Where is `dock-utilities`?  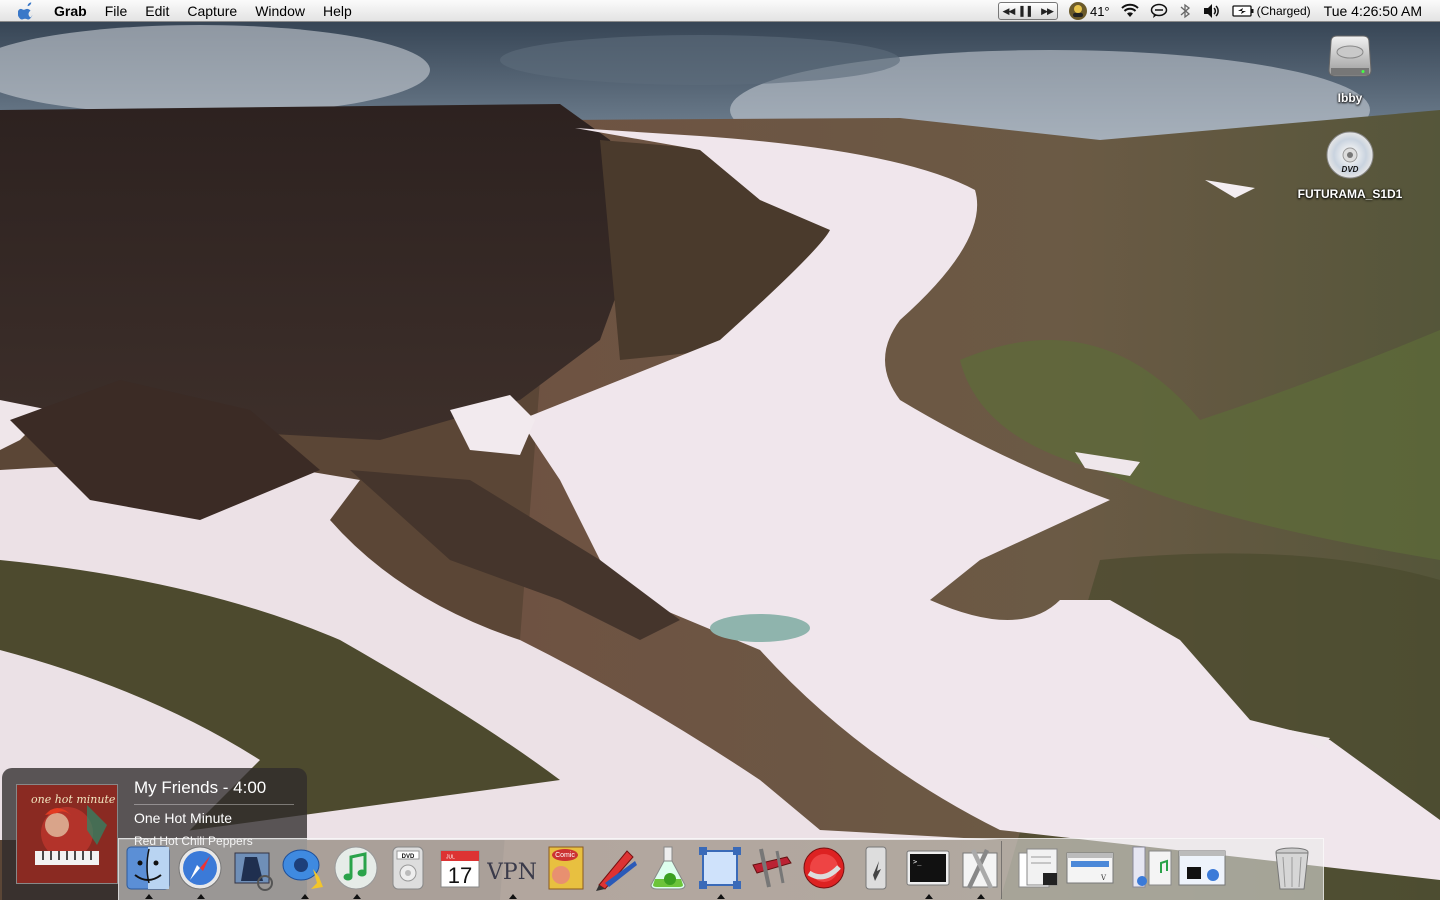
dock-utilities is located at coordinates (876, 868).